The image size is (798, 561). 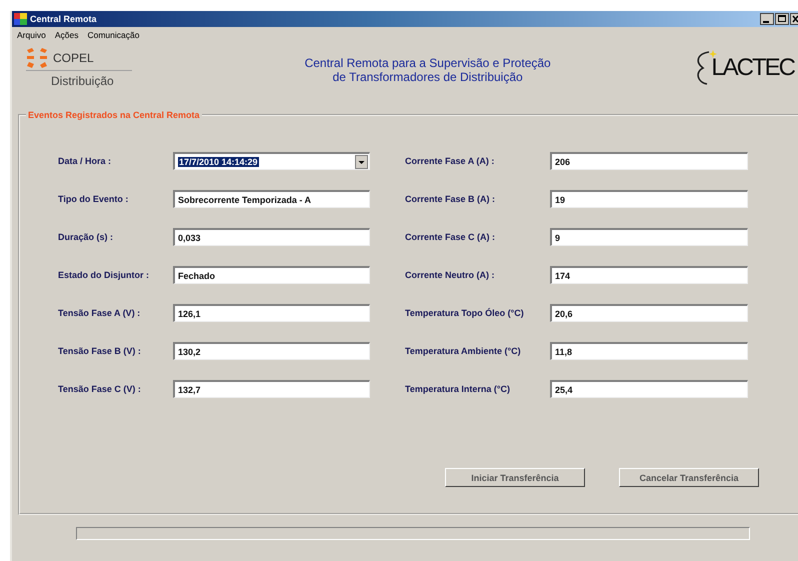 What do you see at coordinates (100, 351) in the screenshot?
I see `field-label: Tensão Fase B (V) :` at bounding box center [100, 351].